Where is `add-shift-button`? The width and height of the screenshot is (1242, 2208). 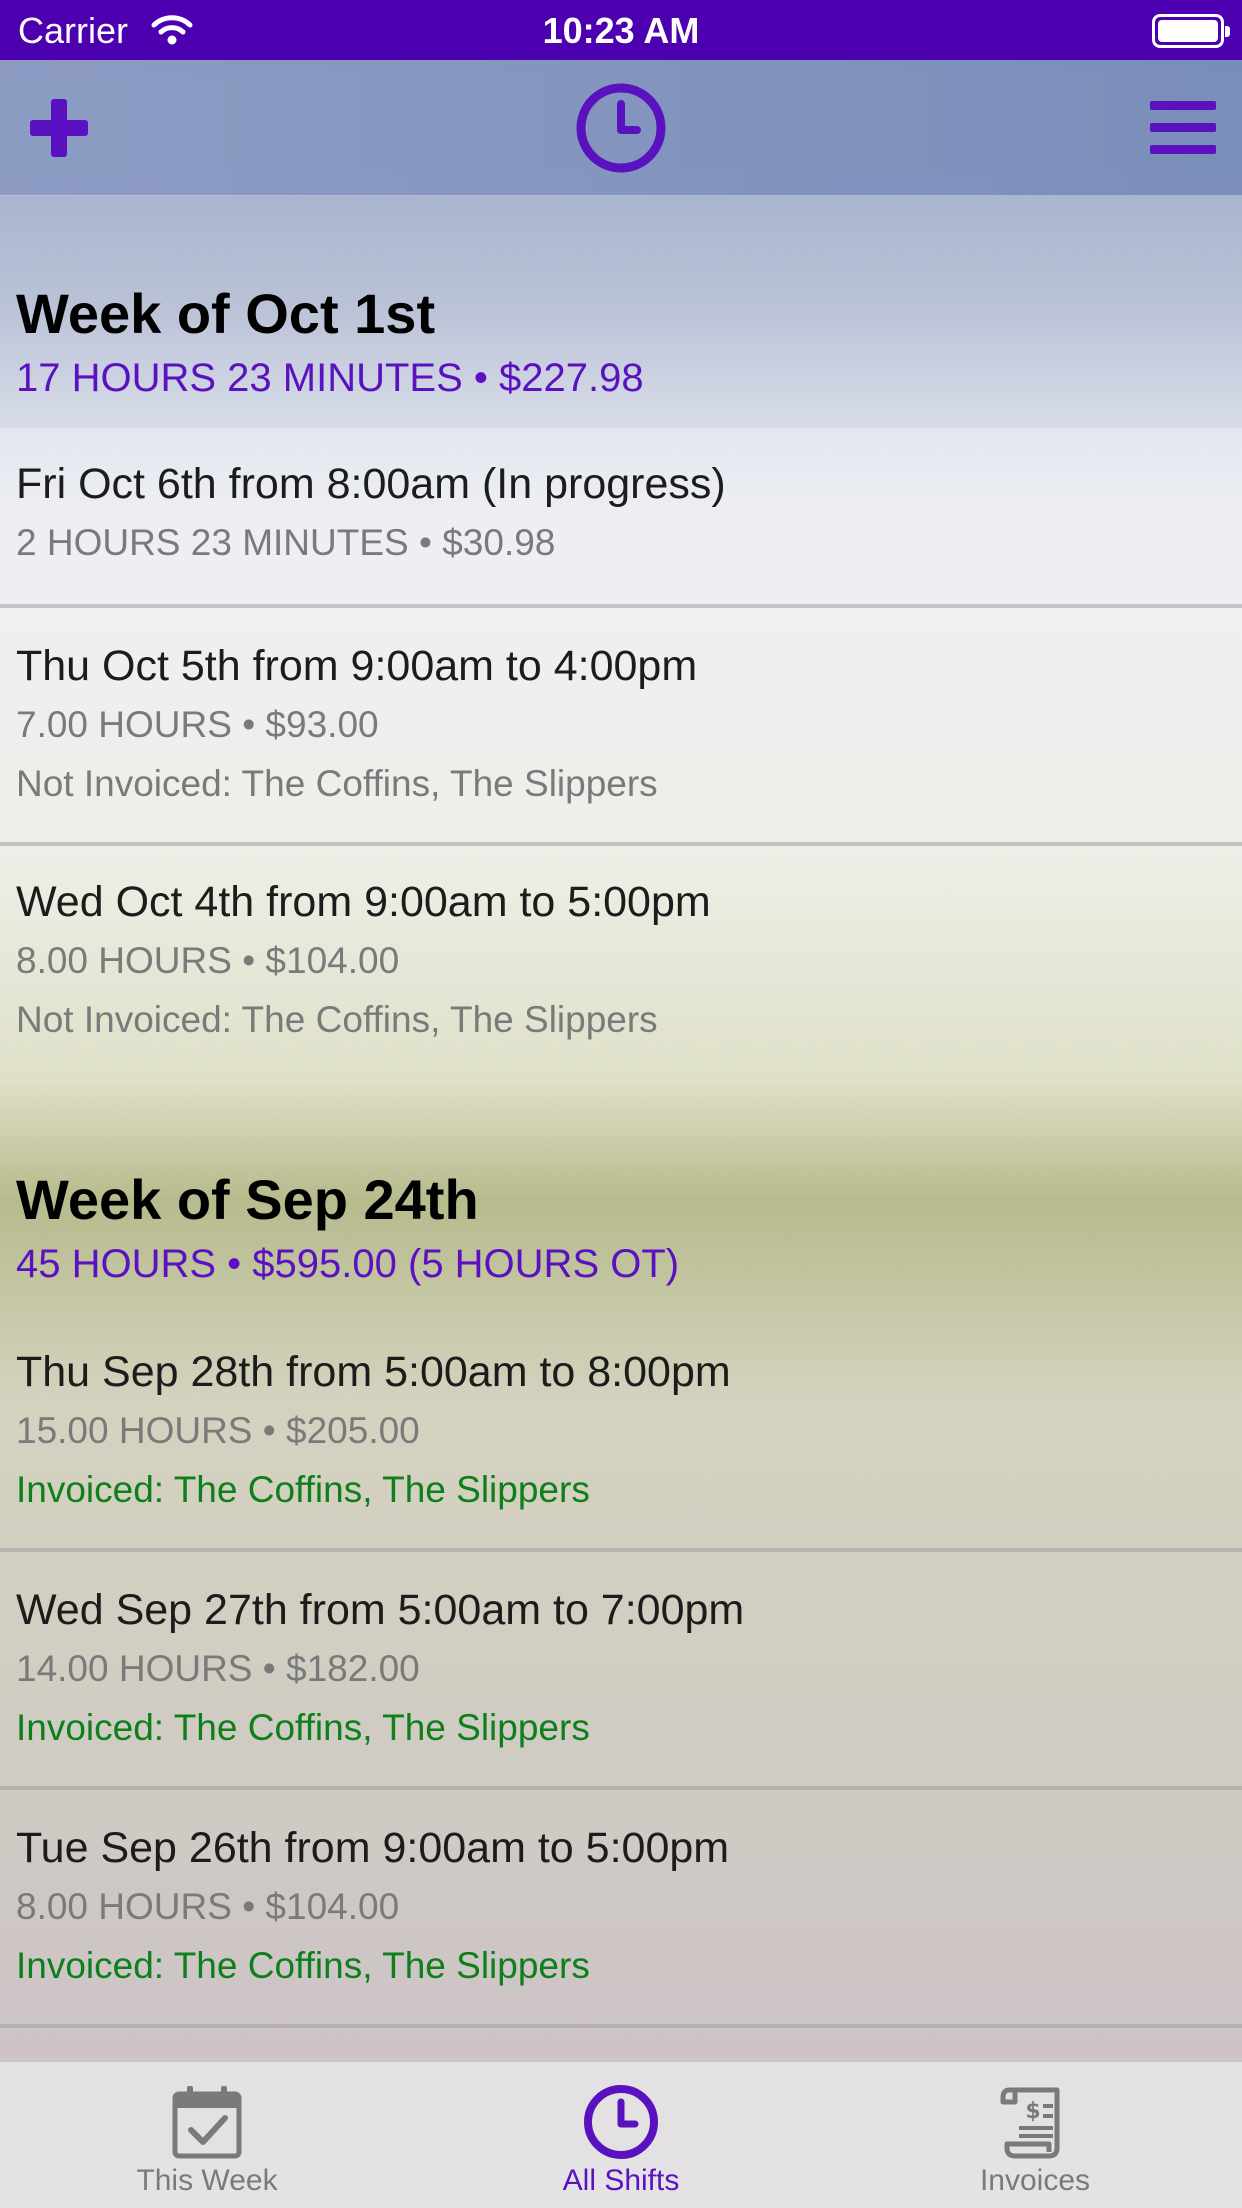 add-shift-button is located at coordinates (59, 128).